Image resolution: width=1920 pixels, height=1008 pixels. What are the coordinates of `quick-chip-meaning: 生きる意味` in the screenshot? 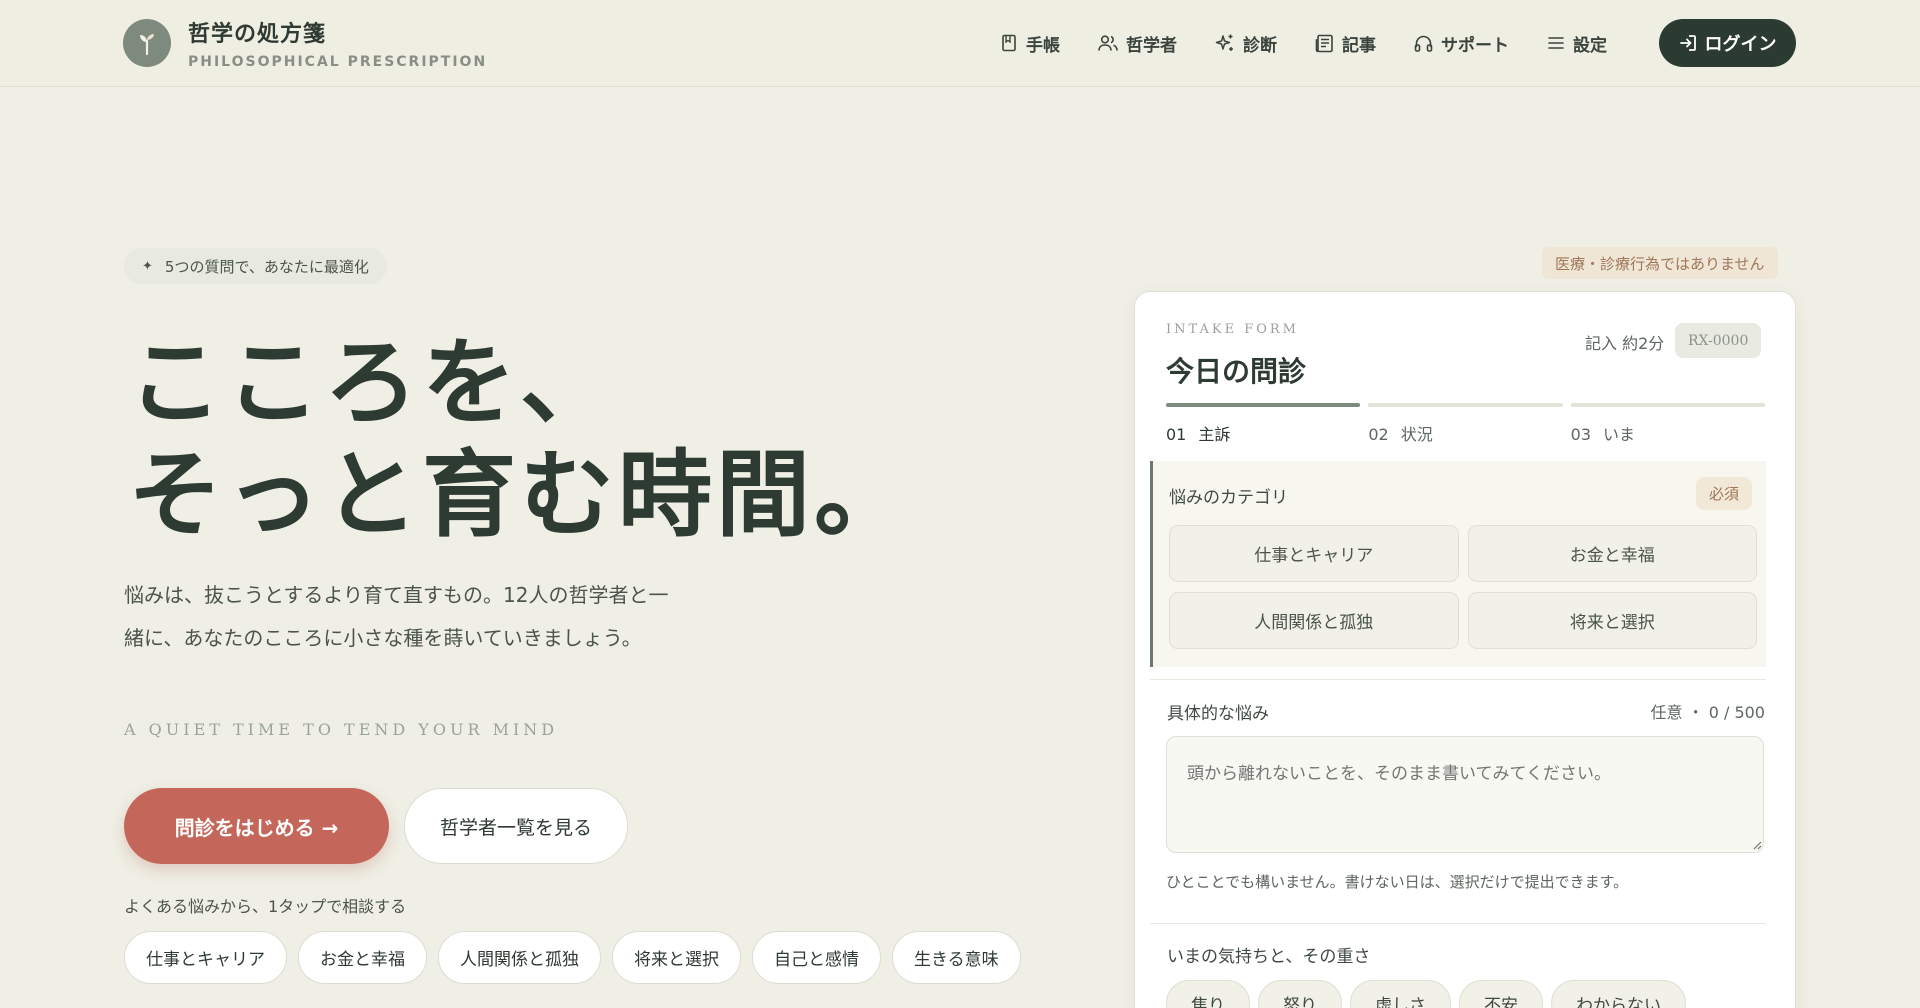 It's located at (956, 957).